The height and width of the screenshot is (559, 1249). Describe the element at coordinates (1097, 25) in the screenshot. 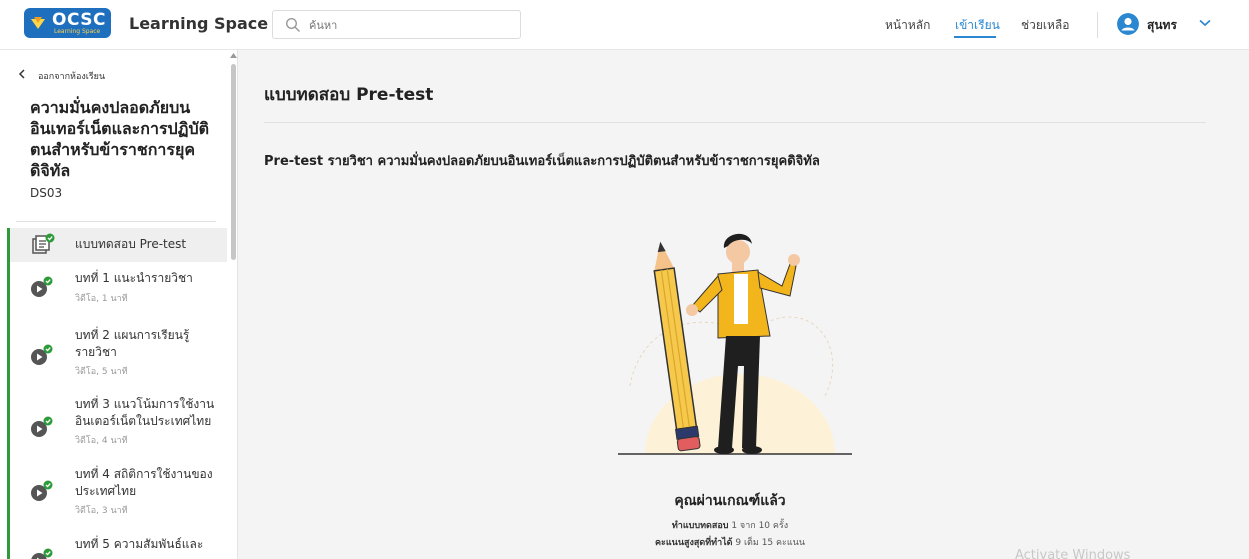

I see `nav-divider` at that location.